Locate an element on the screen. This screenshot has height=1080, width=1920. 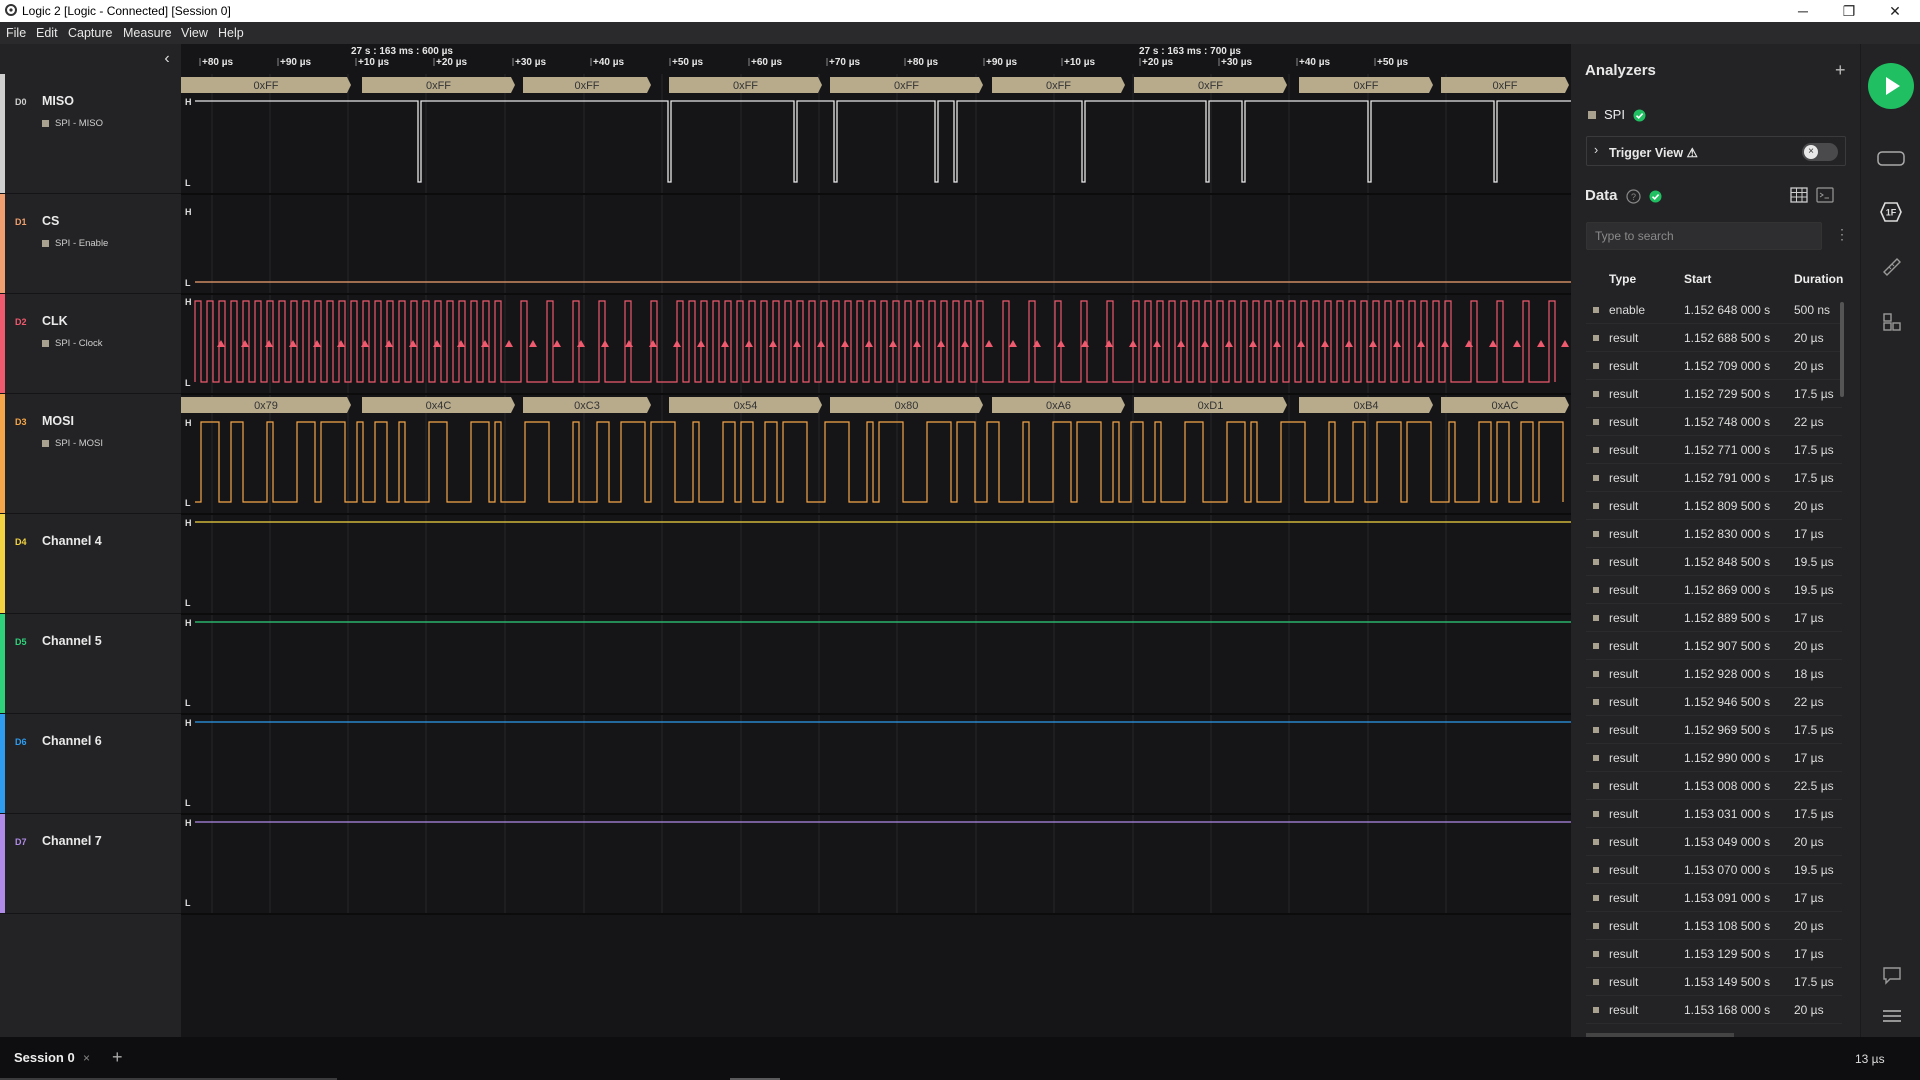
channel-row-d2: D2 CLK SPI - Clock is located at coordinates (90, 344).